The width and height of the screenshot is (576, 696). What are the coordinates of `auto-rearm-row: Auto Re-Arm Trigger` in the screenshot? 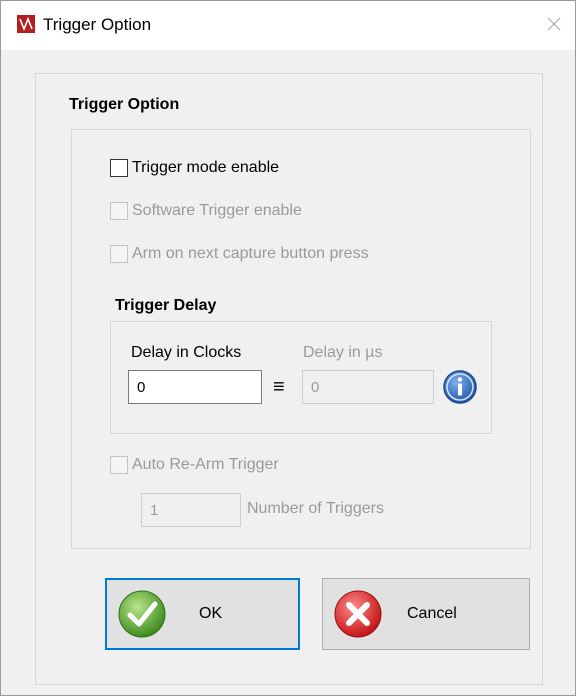 It's located at (194, 465).